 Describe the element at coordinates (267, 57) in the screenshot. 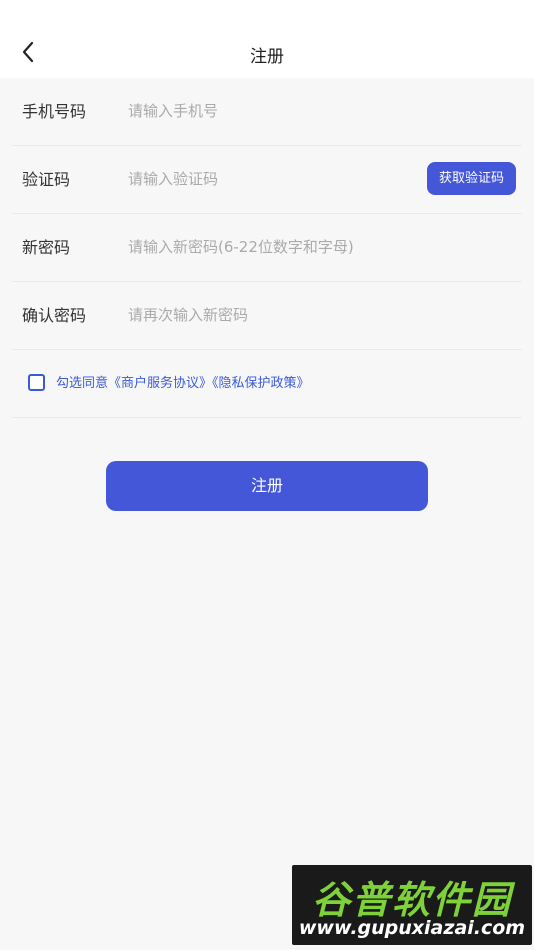

I see `page-title: 注册` at that location.